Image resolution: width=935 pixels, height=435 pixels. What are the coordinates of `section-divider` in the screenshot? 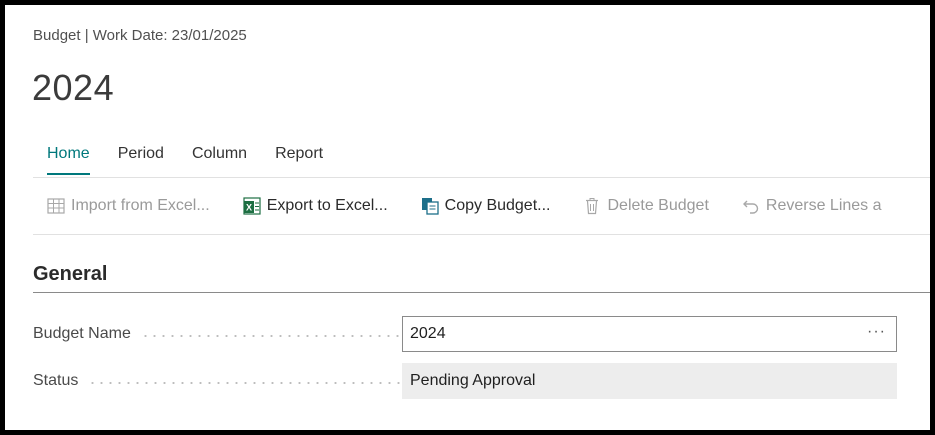 It's located at (481, 292).